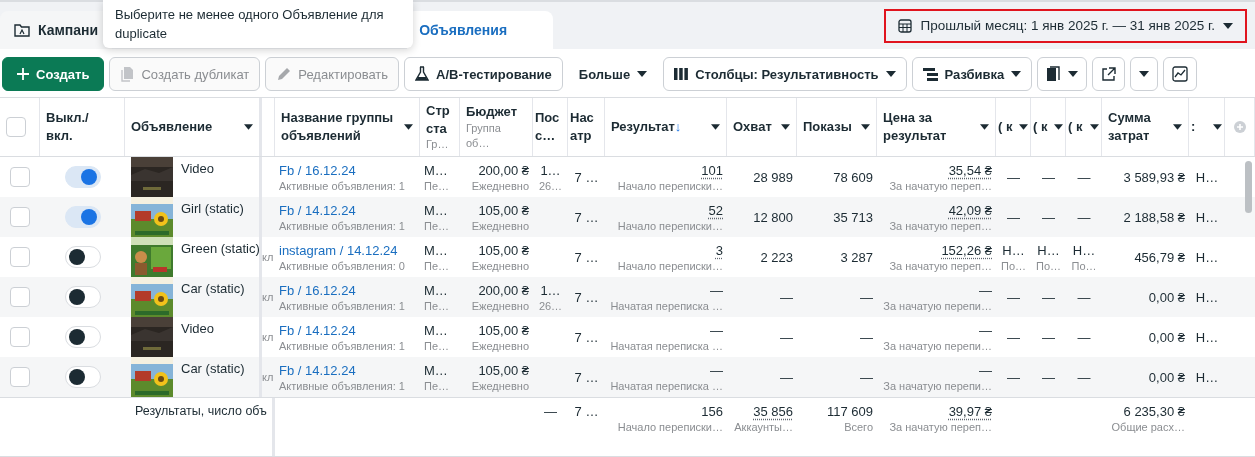 The width and height of the screenshot is (1255, 457). Describe the element at coordinates (970, 411) in the screenshot. I see `summary-value: 39,97 ₴` at that location.